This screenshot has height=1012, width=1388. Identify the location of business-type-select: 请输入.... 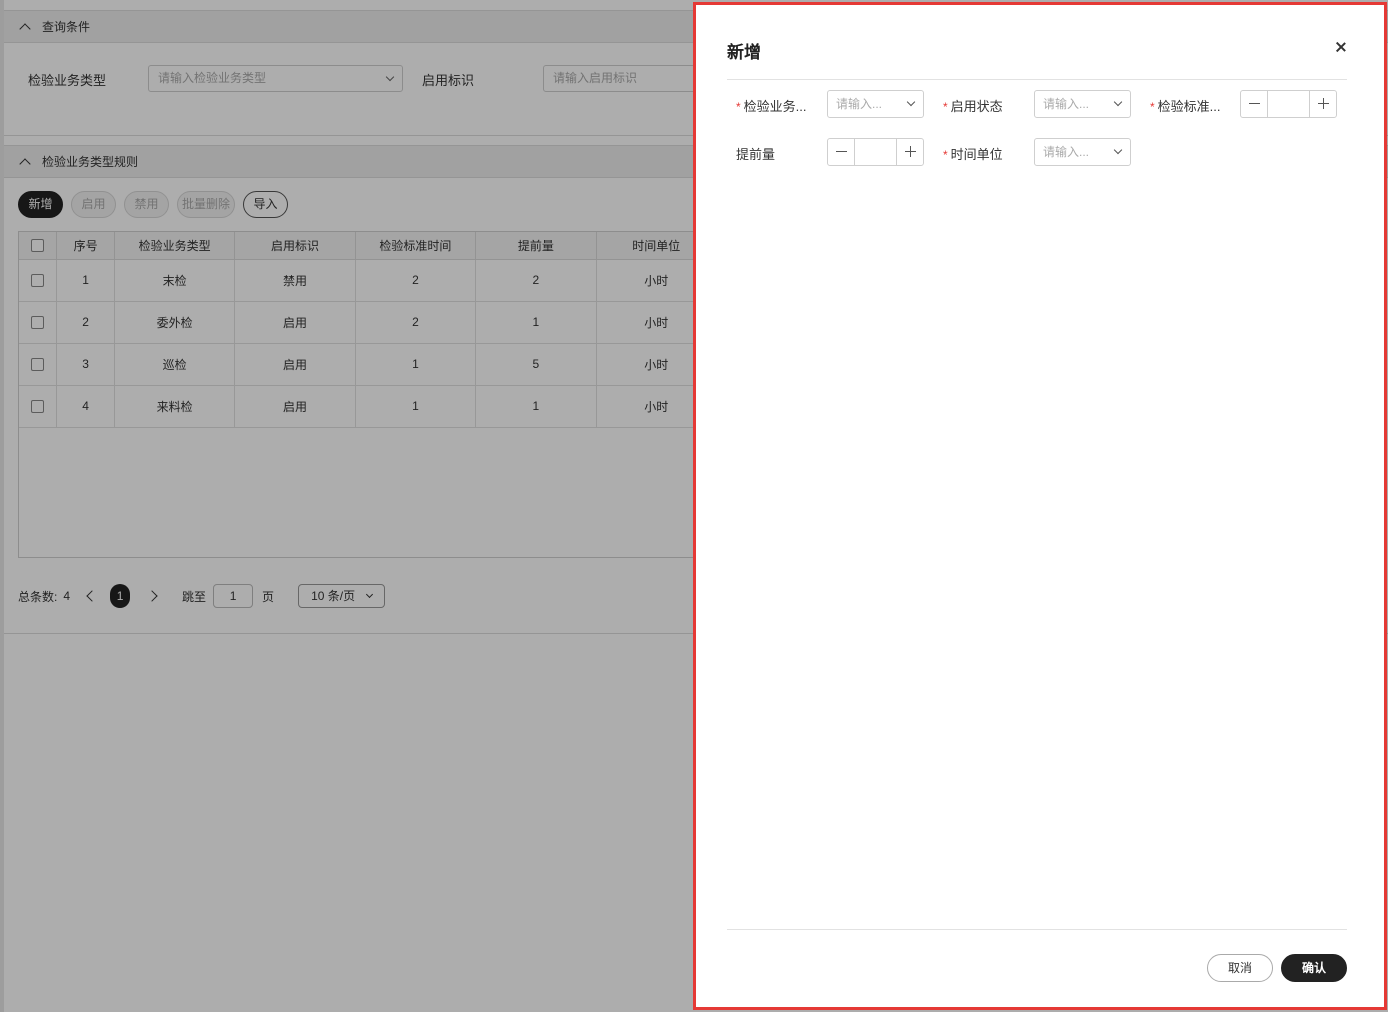
(875, 104).